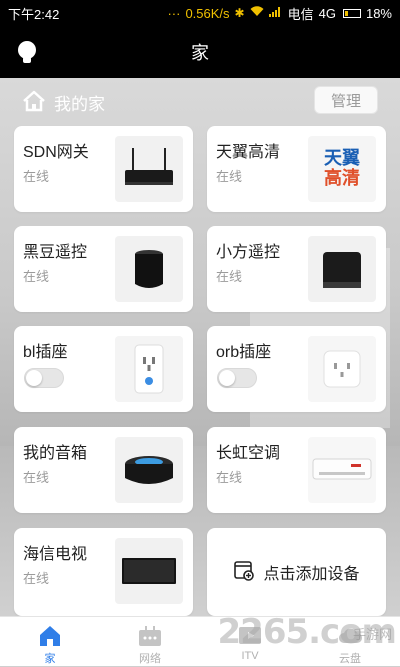  I want to click on device-name: 我的音箱, so click(55, 453).